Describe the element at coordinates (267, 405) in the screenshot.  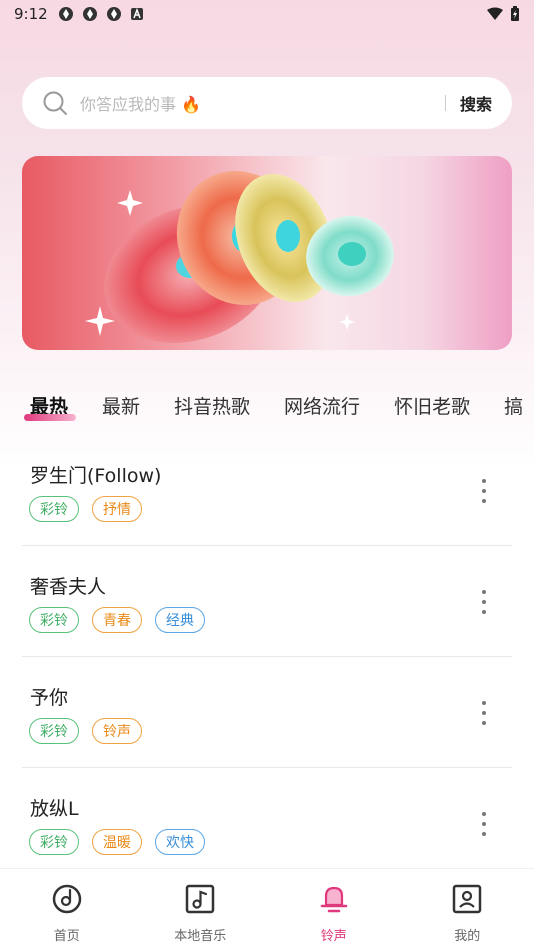
I see `category-tabs: 最热 最新 抖音热歌 网络流行 怀旧老歌 搞` at that location.